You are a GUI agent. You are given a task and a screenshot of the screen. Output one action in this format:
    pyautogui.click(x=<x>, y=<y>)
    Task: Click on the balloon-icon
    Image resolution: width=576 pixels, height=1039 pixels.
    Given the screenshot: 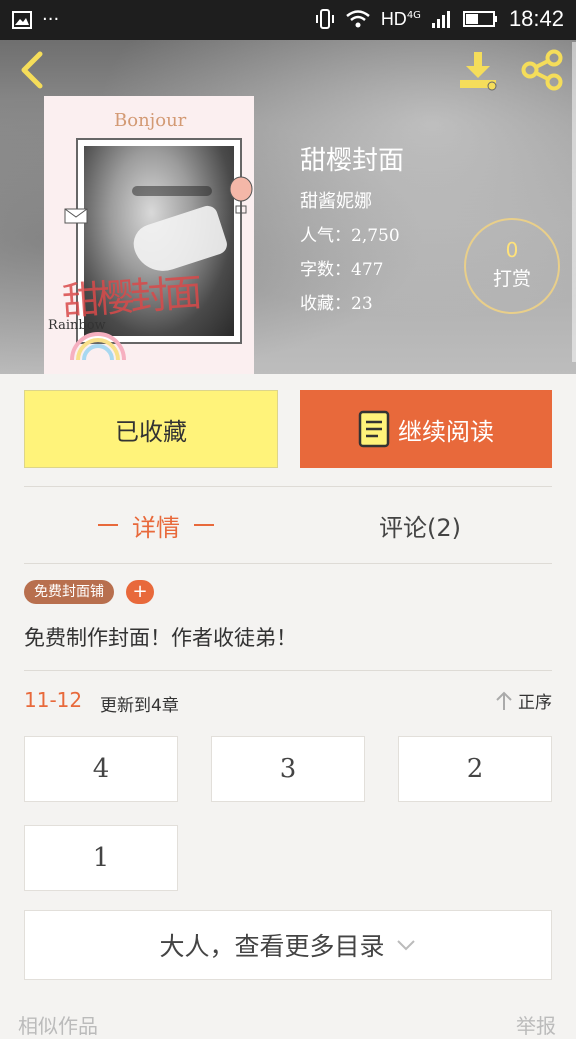 What is the action you would take?
    pyautogui.click(x=241, y=195)
    